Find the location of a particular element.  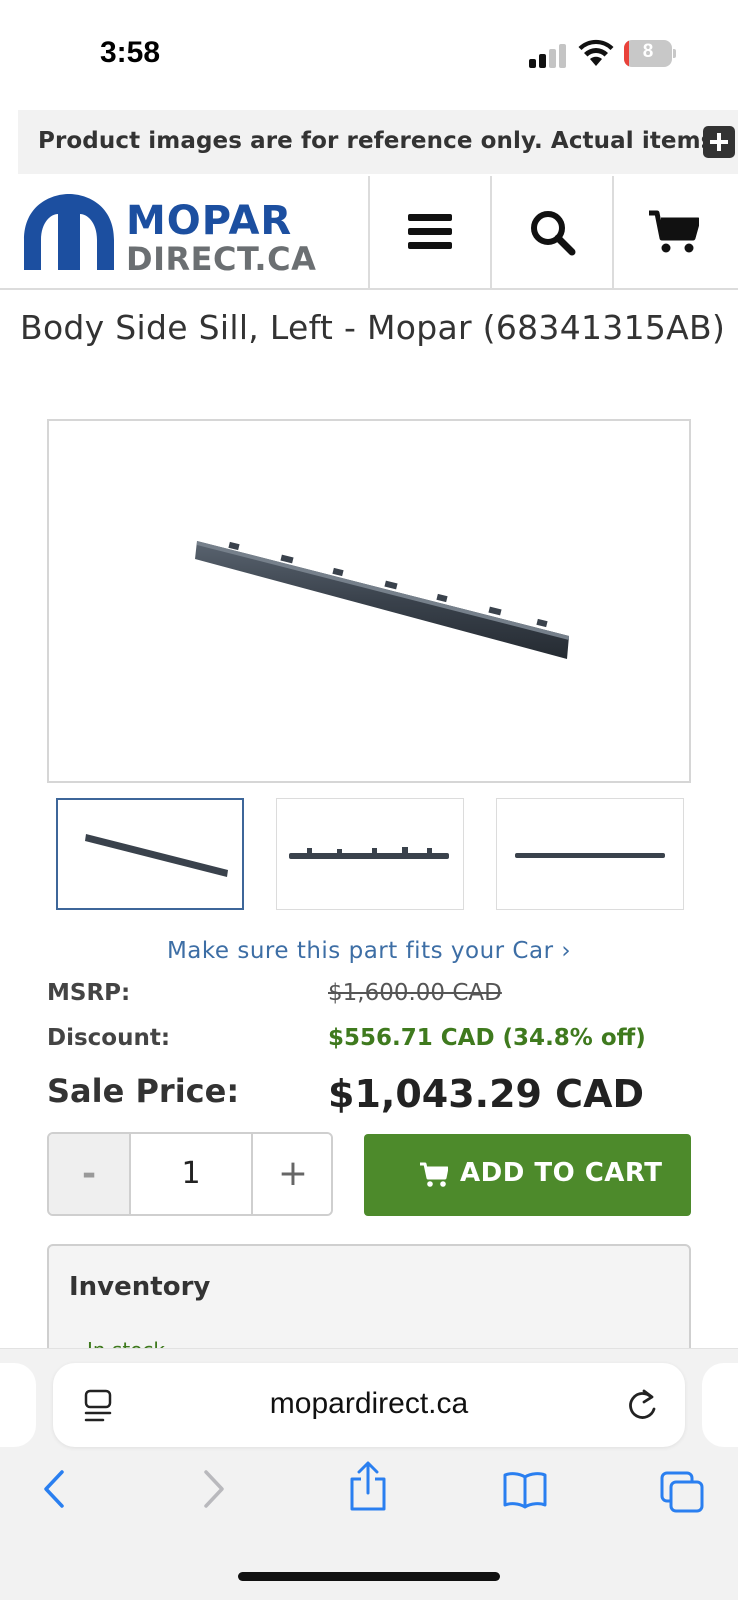

battery-level: 8 is located at coordinates (648, 51).